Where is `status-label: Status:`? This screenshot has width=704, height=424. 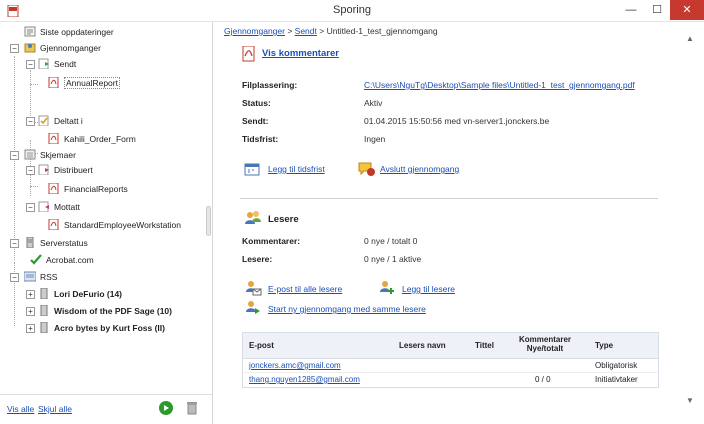 status-label: Status: is located at coordinates (256, 103).